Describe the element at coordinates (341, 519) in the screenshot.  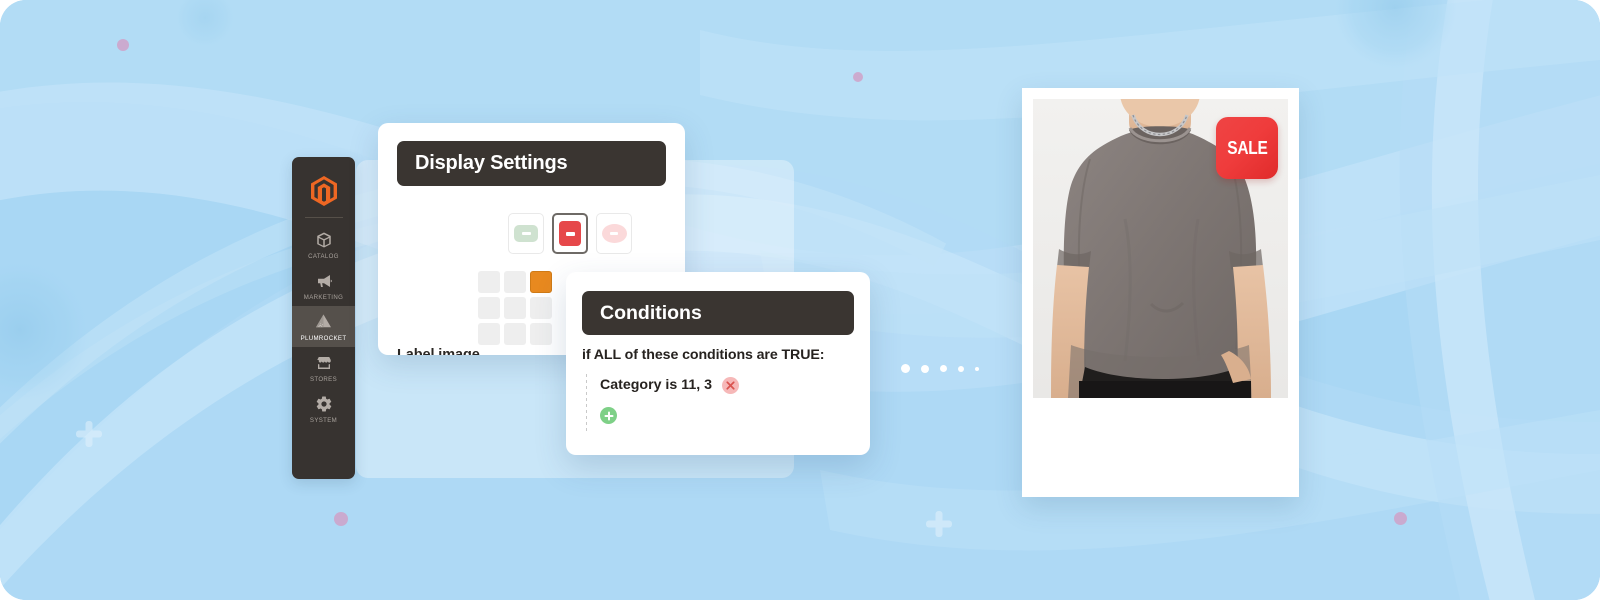
I see `pink-dot-bottom-left` at that location.